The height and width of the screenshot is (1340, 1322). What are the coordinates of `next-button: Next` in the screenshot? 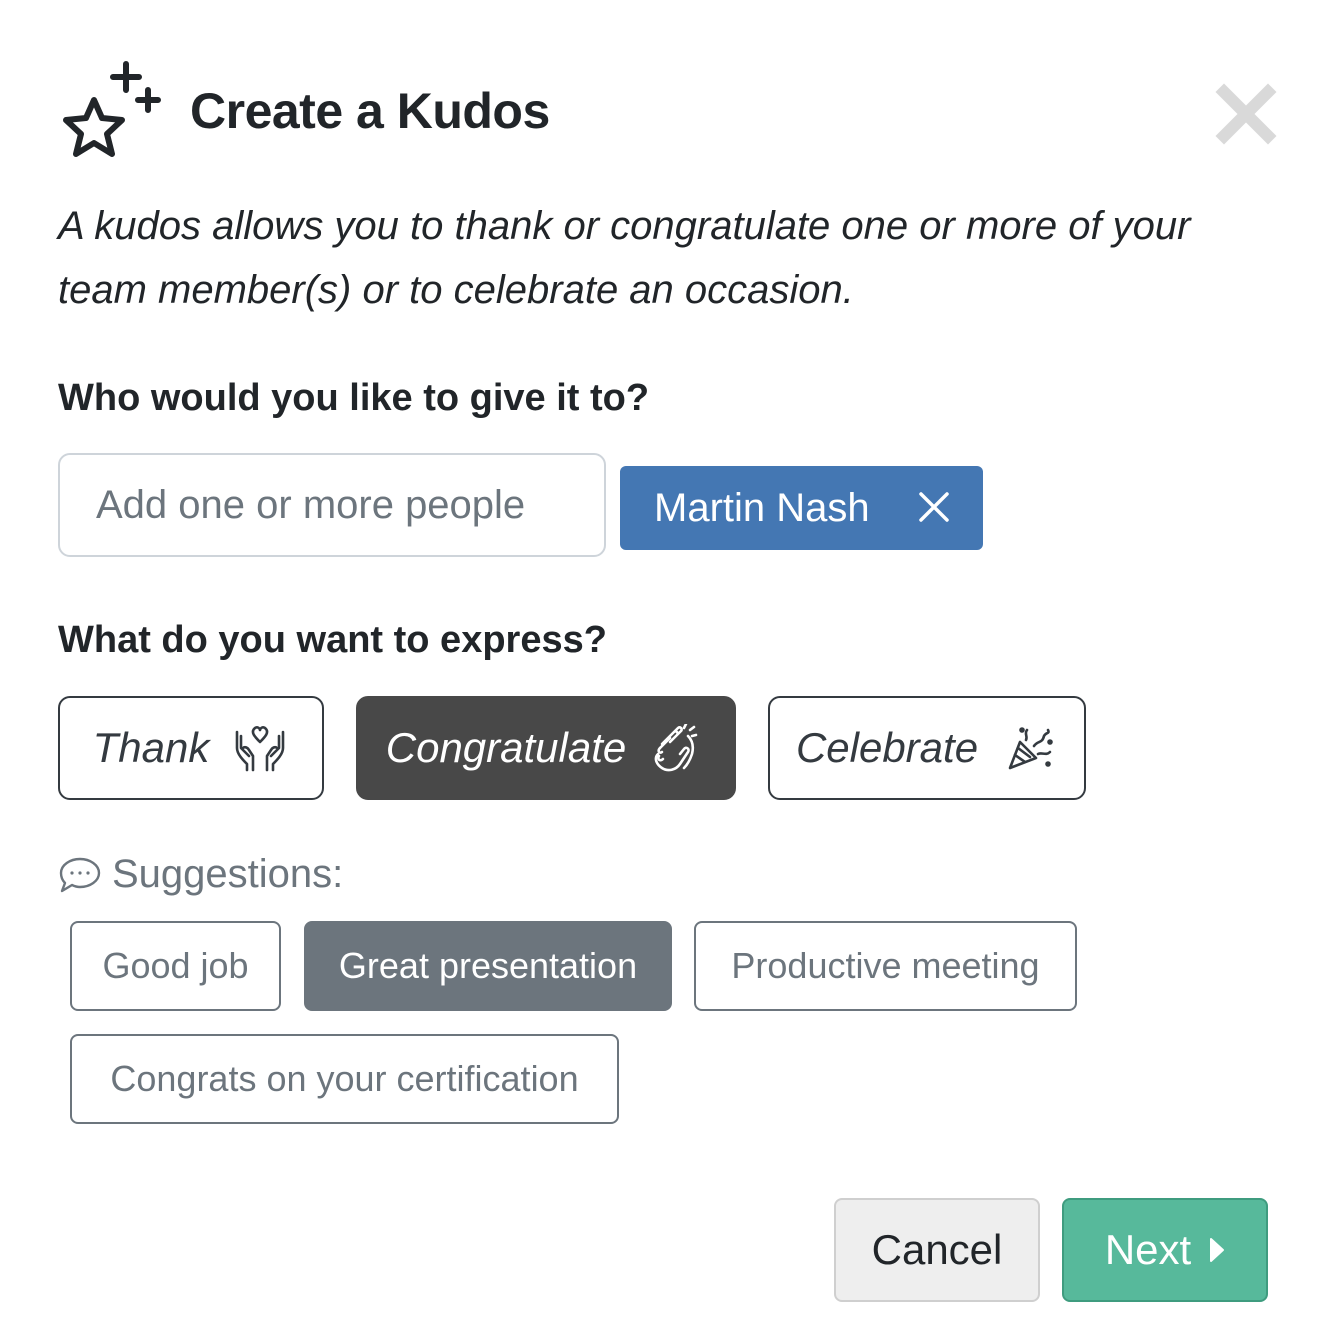 It's located at (1165, 1250).